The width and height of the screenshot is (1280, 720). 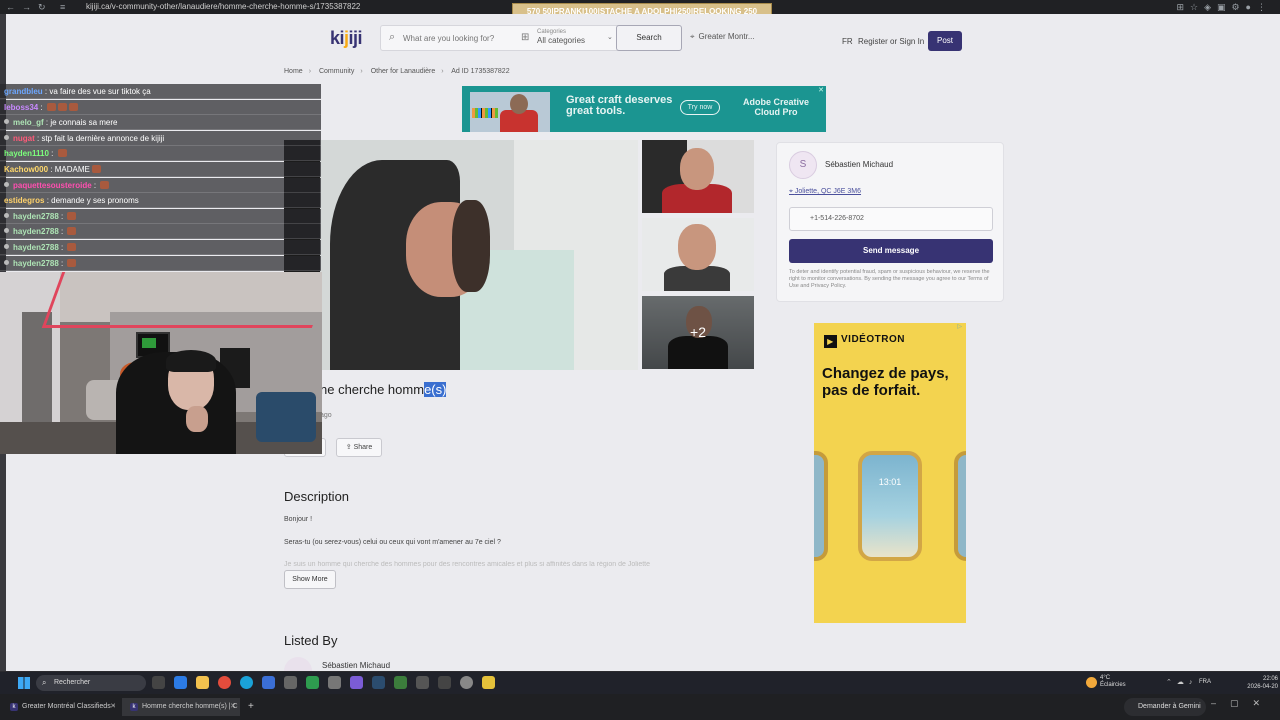 What do you see at coordinates (246, 682) in the screenshot?
I see `edge-icon` at bounding box center [246, 682].